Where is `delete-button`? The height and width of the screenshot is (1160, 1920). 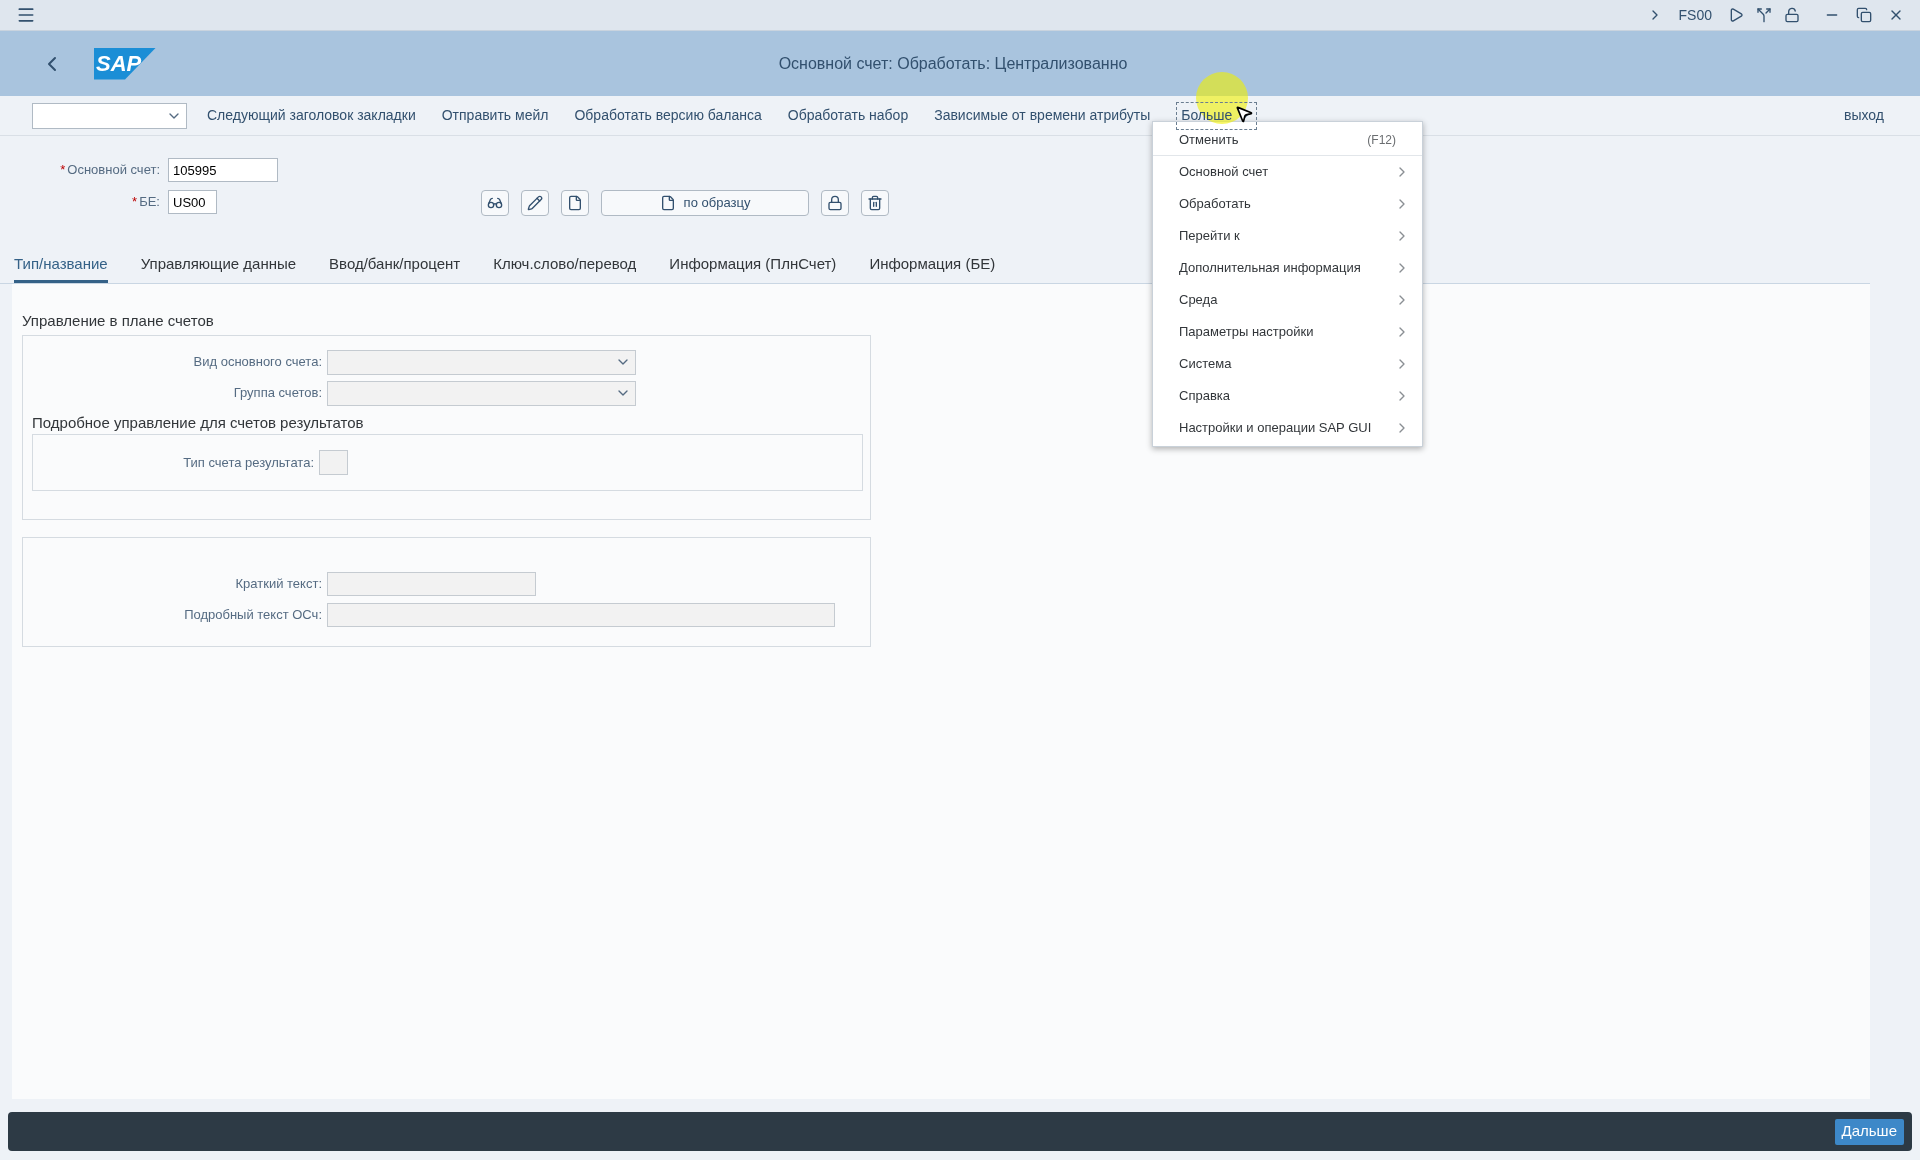 delete-button is located at coordinates (875, 203).